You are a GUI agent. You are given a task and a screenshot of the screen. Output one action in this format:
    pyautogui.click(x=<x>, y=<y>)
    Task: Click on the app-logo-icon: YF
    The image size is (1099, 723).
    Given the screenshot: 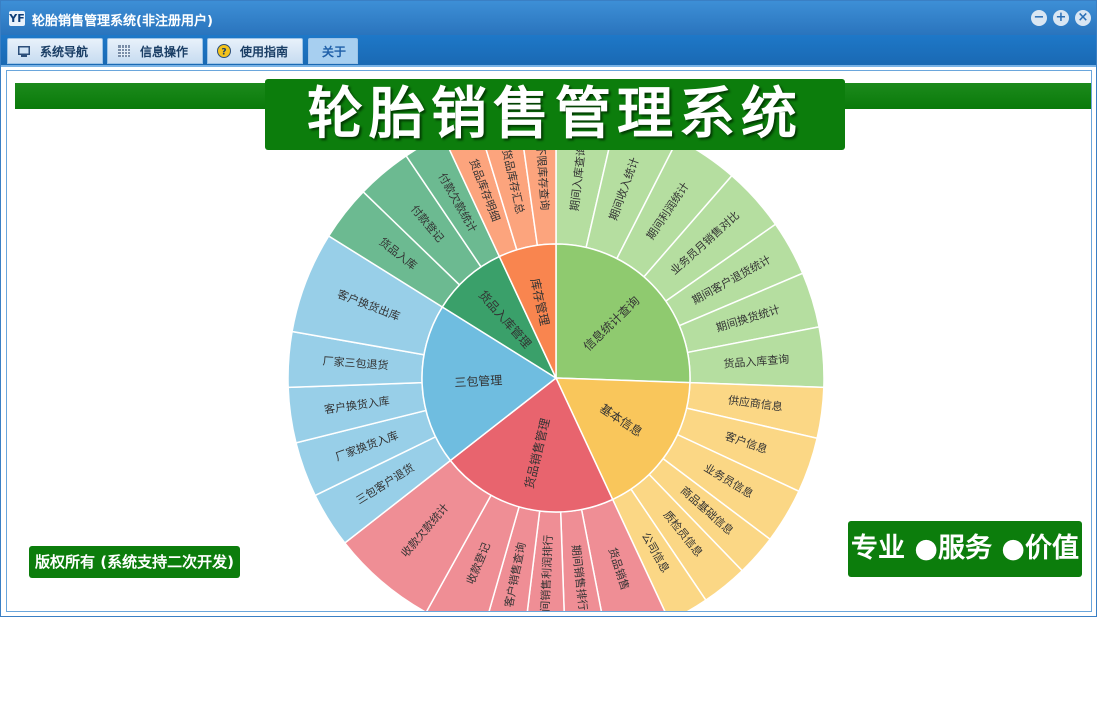 What is the action you would take?
    pyautogui.click(x=17, y=18)
    